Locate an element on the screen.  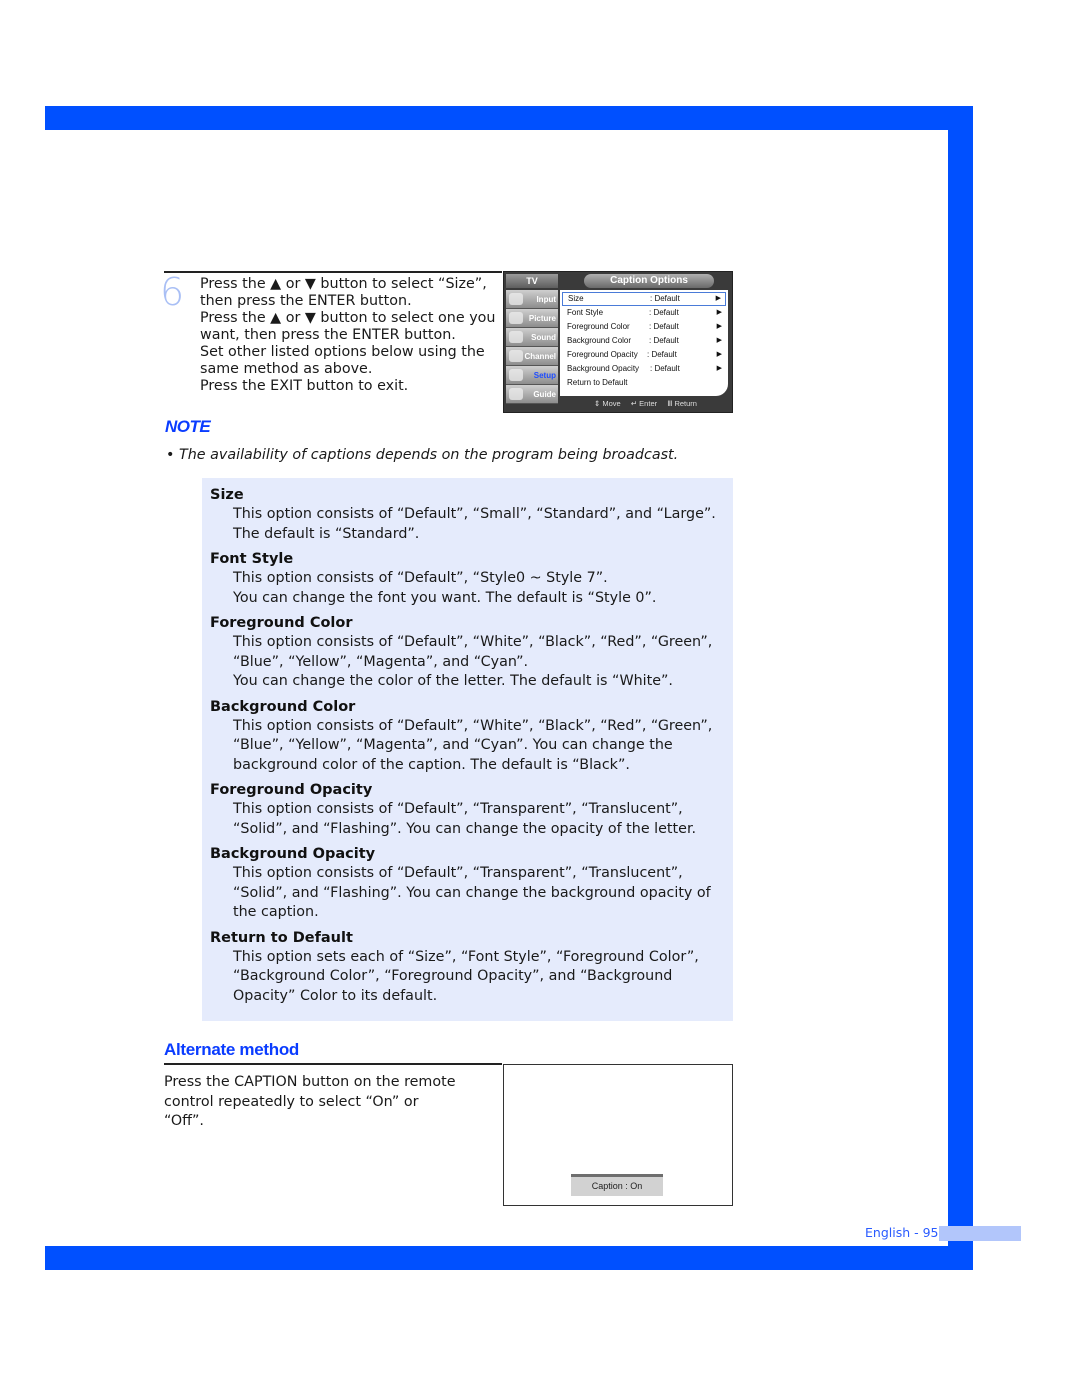
step-line: Set other listed options below using the is located at coordinates (342, 352).